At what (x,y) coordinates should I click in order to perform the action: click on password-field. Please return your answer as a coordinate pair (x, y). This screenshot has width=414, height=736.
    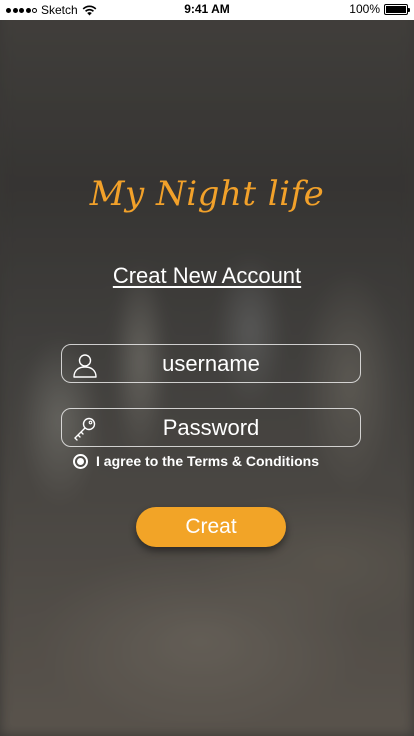
    Looking at the image, I should click on (211, 427).